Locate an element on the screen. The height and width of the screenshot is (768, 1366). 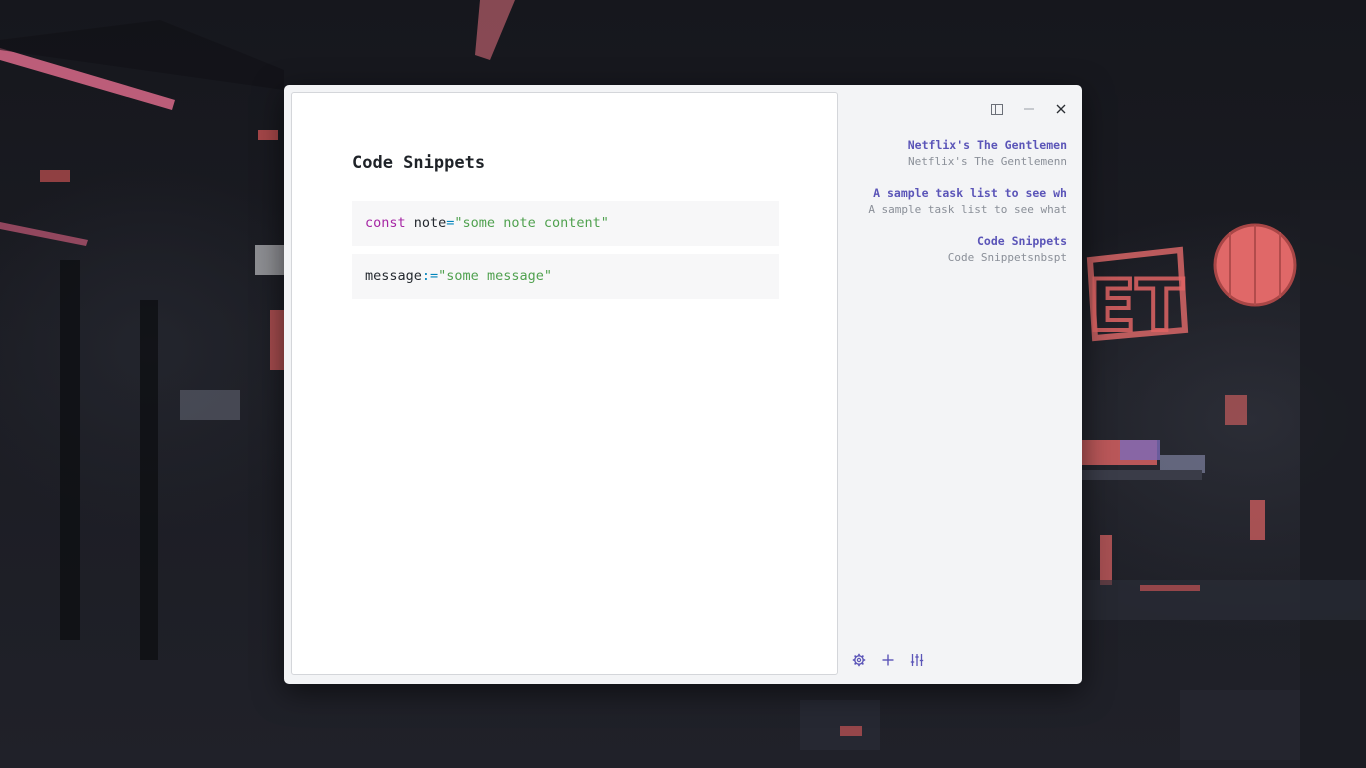
note-item-title: Code Snippets is located at coordinates (1021, 241).